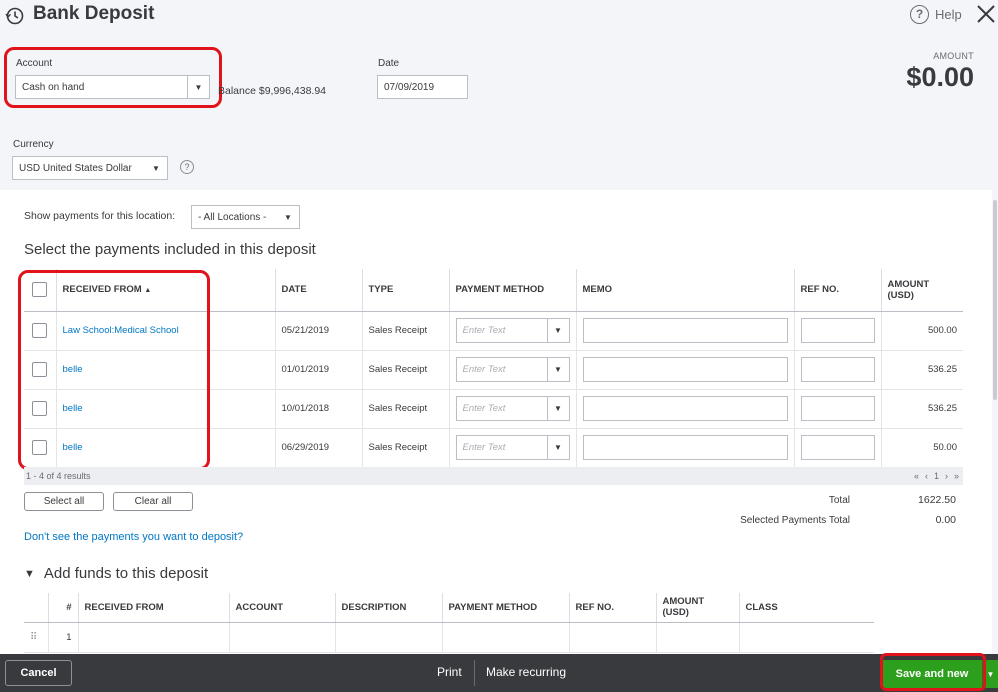 This screenshot has width=998, height=692. What do you see at coordinates (474, 673) in the screenshot?
I see `footer-divider` at bounding box center [474, 673].